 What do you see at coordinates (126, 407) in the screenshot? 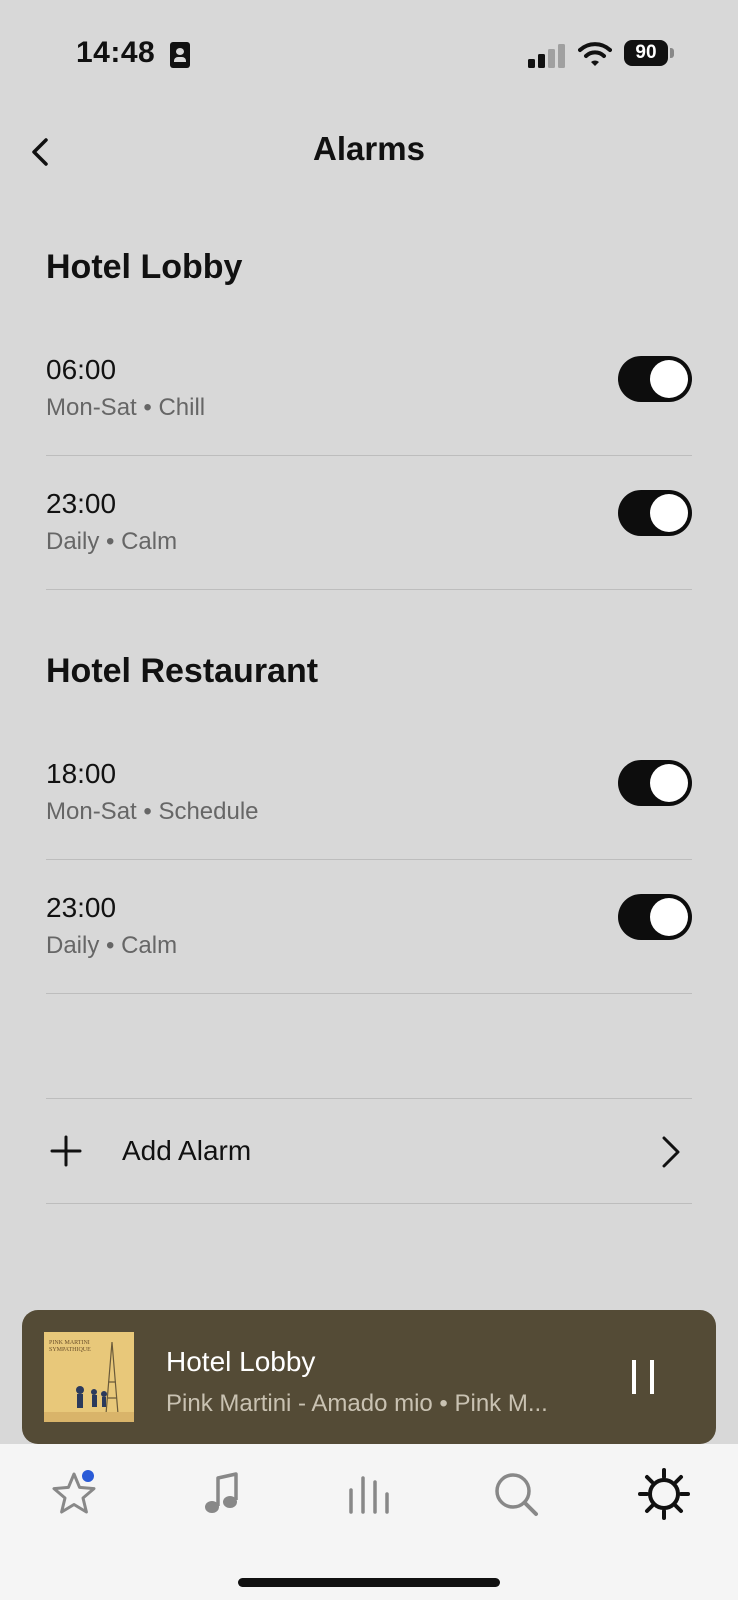
I see `alarm-detail: Mon-Sat • Chill` at bounding box center [126, 407].